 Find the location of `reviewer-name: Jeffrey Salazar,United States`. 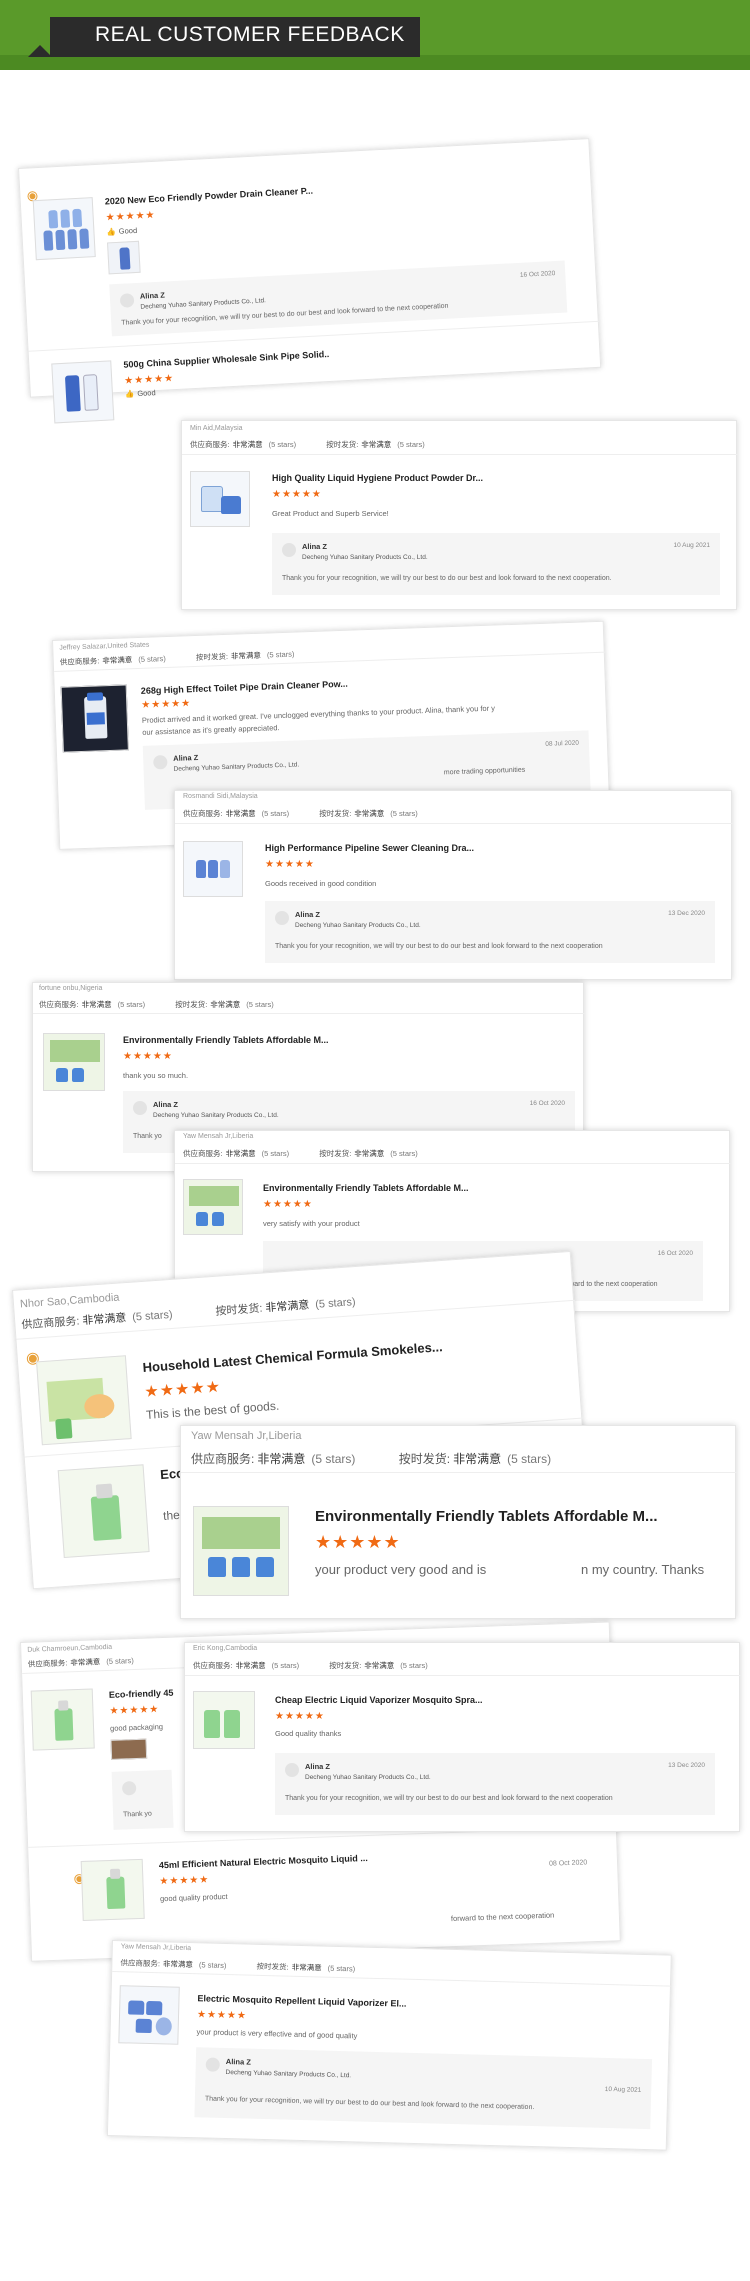

reviewer-name: Jeffrey Salazar,United States is located at coordinates (104, 646).